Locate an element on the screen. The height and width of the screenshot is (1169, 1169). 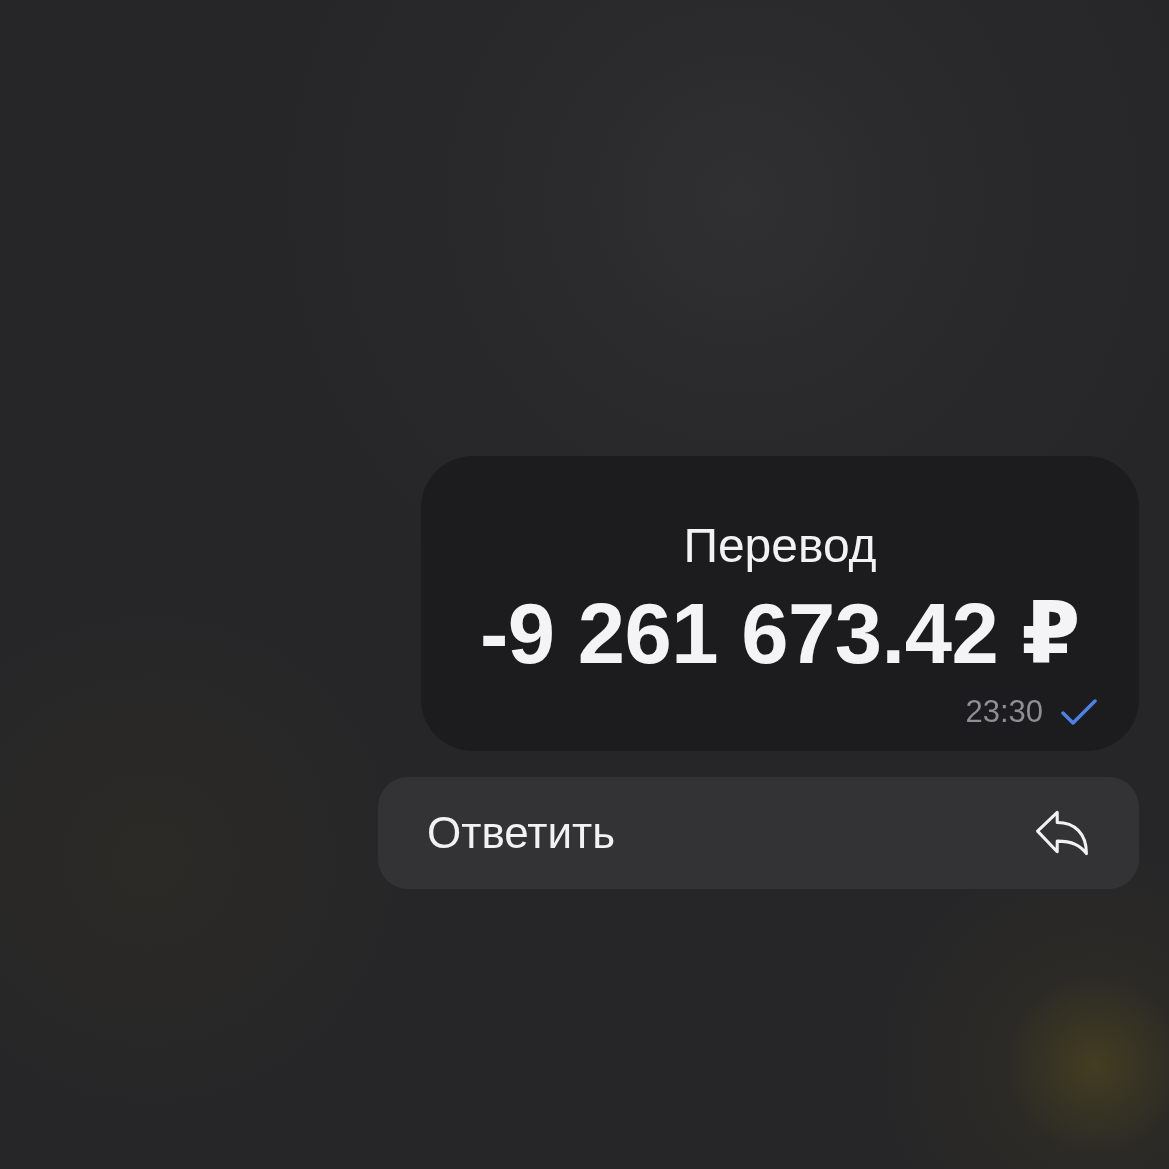
message-time: 23:30 is located at coordinates (1004, 712).